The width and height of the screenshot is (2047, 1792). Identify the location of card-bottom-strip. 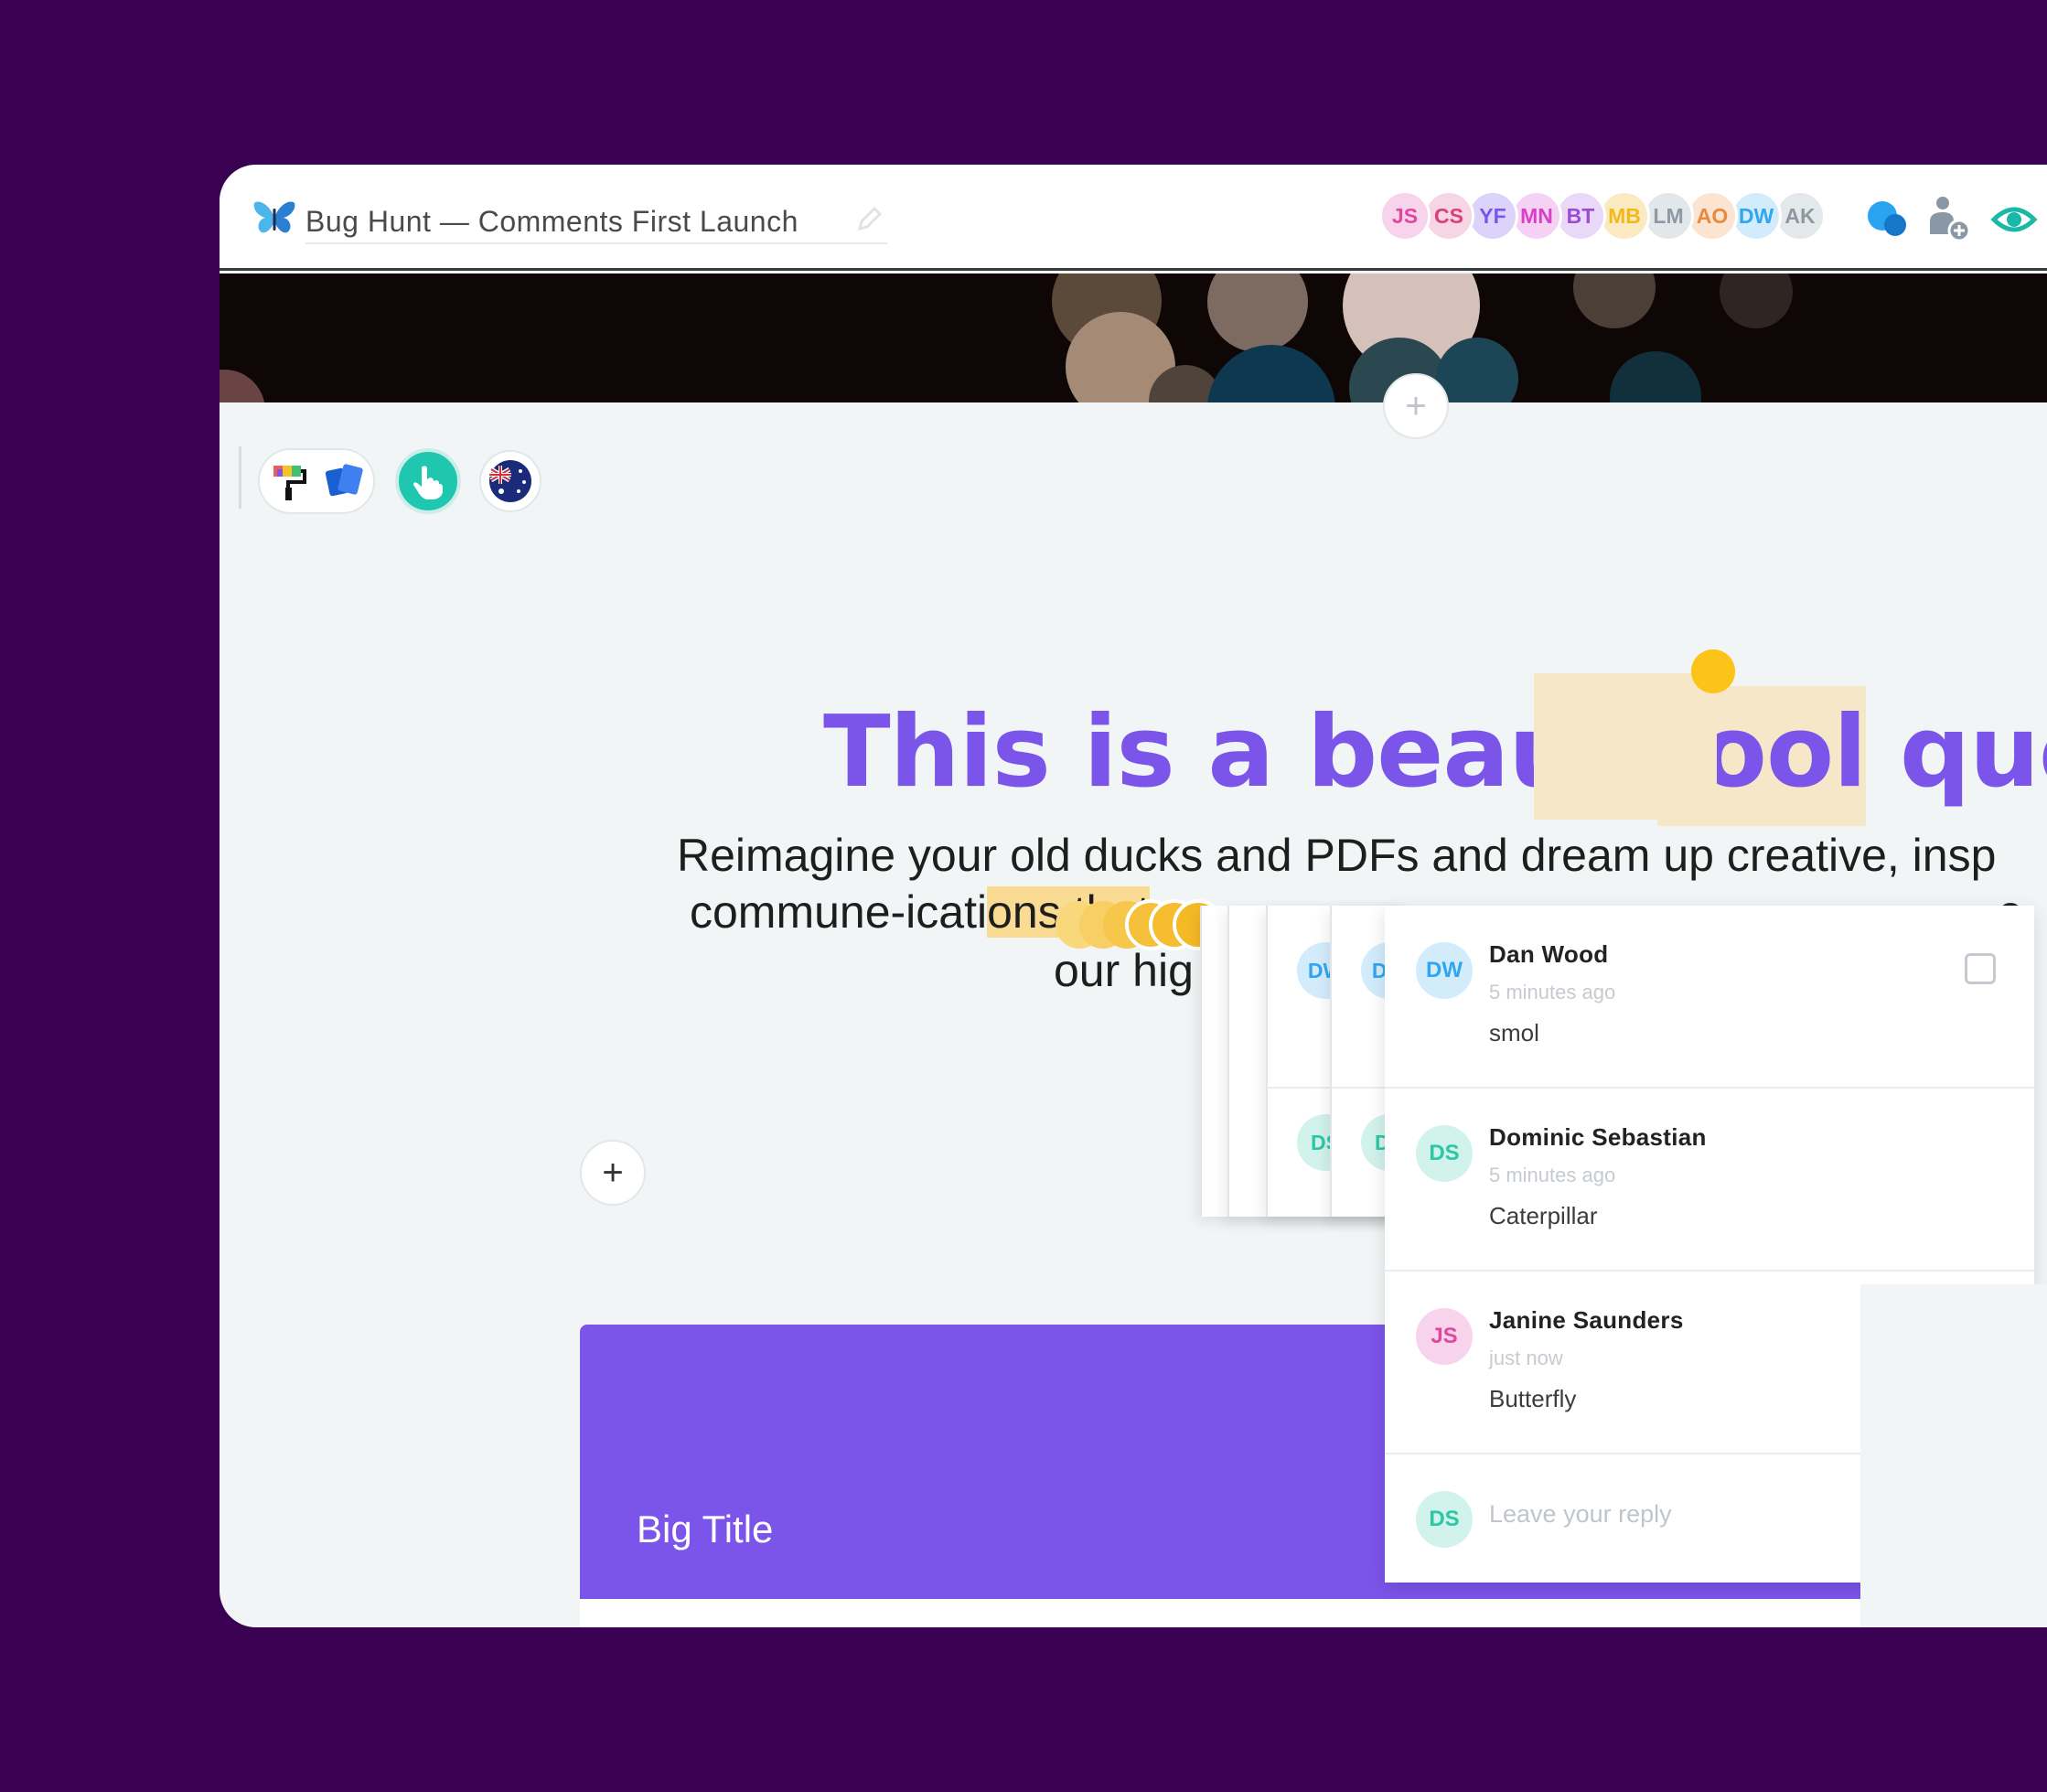
(1220, 1613).